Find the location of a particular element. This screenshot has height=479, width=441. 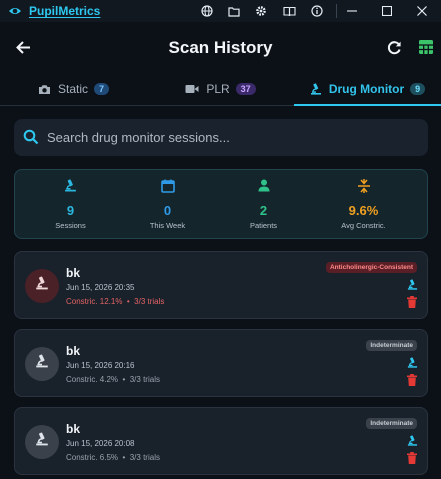

constriction-value: Constric. 12.1% is located at coordinates (94, 301).